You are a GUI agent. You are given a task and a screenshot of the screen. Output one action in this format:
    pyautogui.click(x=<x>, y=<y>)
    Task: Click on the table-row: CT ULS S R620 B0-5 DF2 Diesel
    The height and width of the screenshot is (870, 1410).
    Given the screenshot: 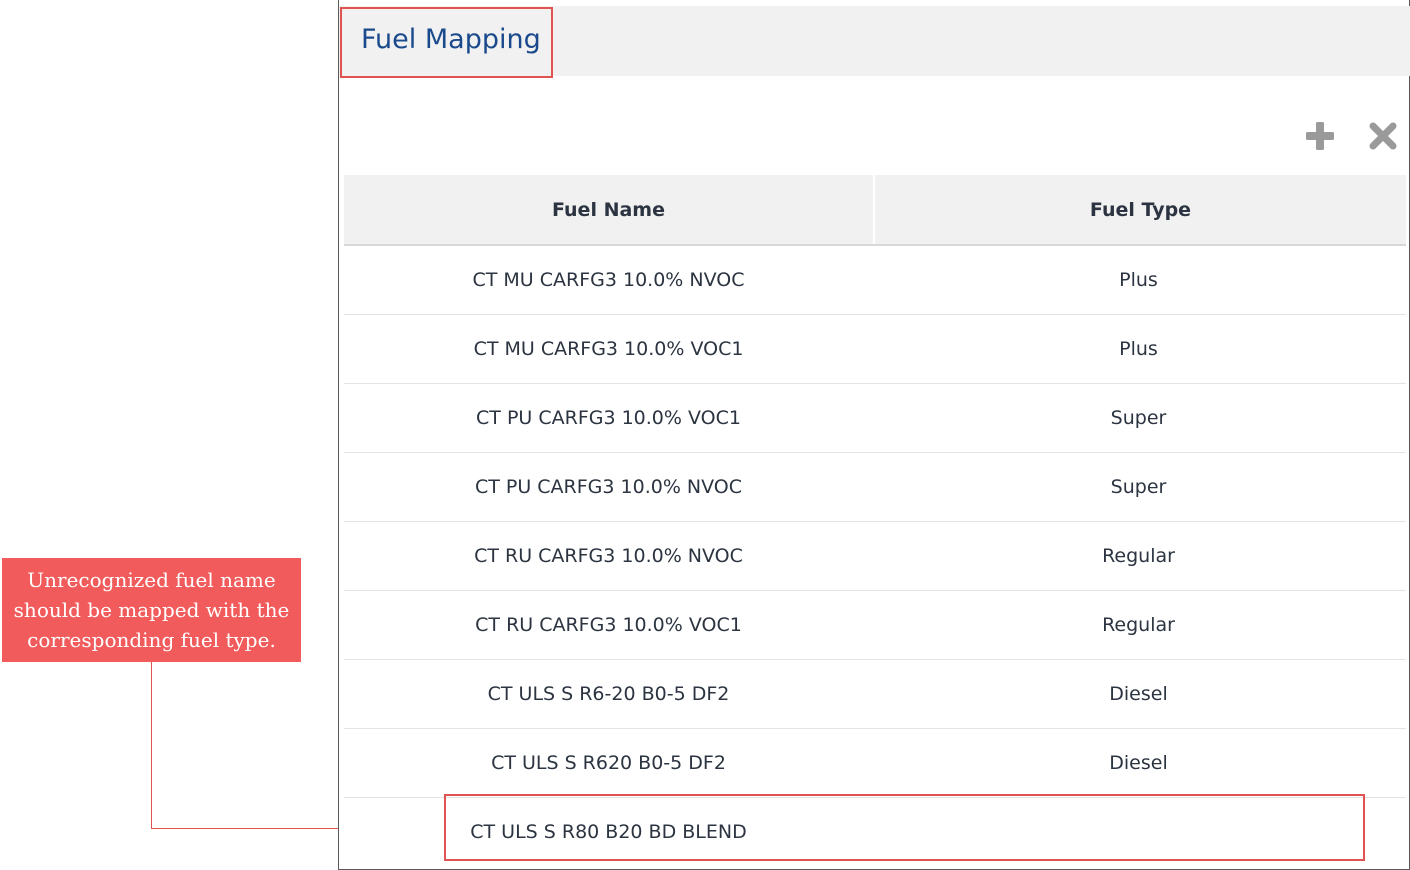 What is the action you would take?
    pyautogui.click(x=875, y=763)
    